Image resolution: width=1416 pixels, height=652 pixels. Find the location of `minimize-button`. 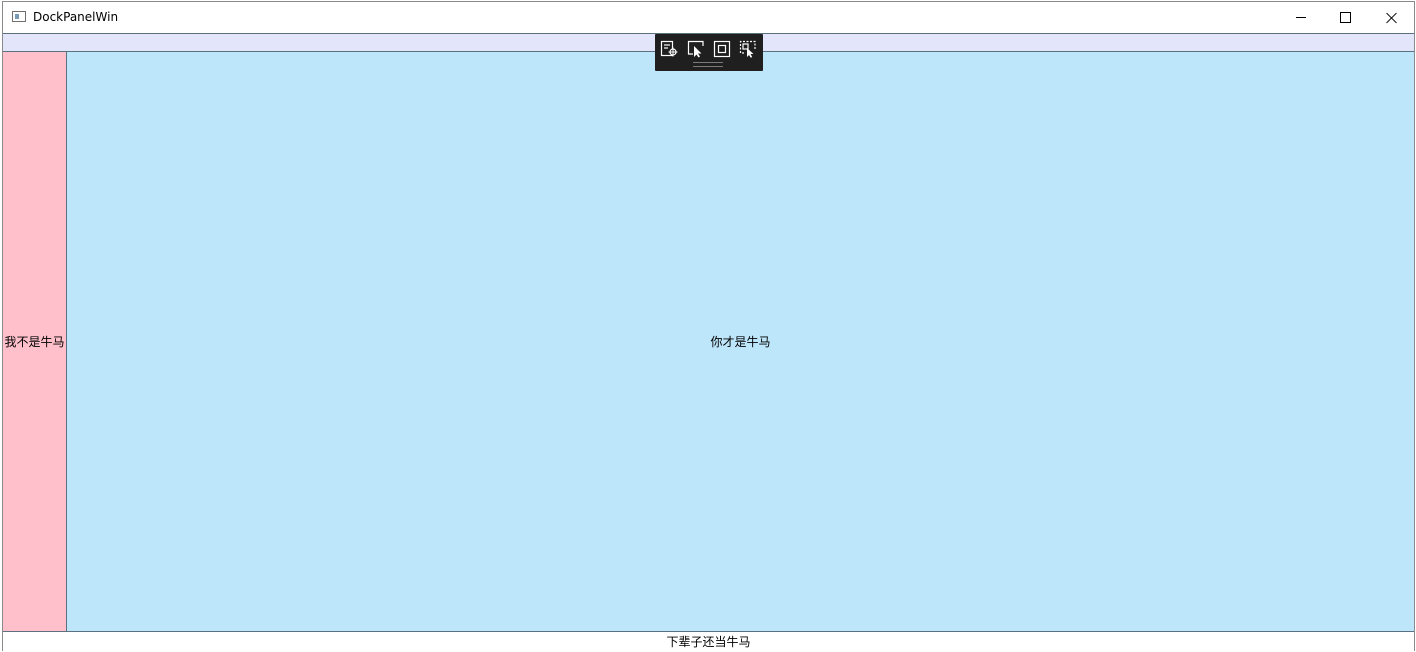

minimize-button is located at coordinates (1300, 17).